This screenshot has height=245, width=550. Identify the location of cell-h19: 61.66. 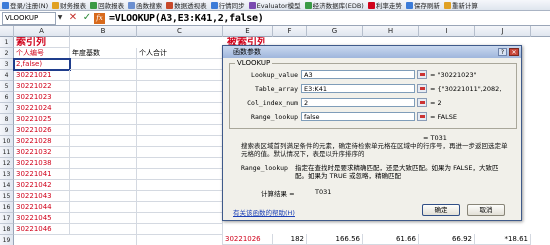
(391, 239).